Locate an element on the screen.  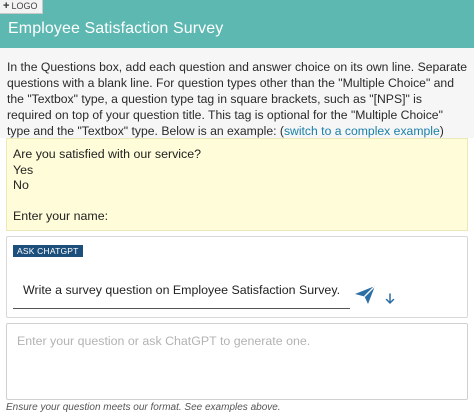
example-line: No is located at coordinates (21, 185).